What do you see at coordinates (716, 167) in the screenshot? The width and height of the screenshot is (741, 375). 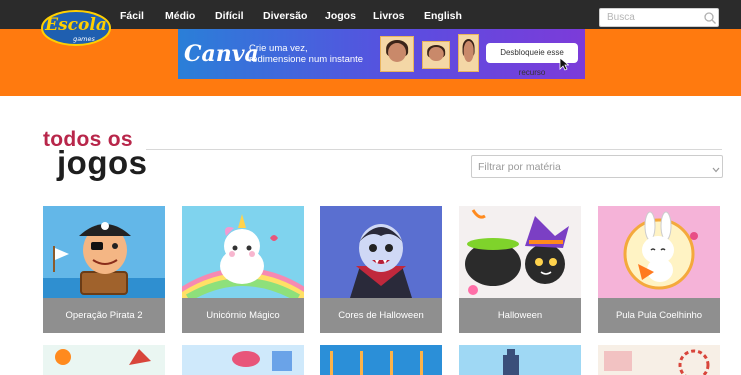 I see `chevron-down-icon` at bounding box center [716, 167].